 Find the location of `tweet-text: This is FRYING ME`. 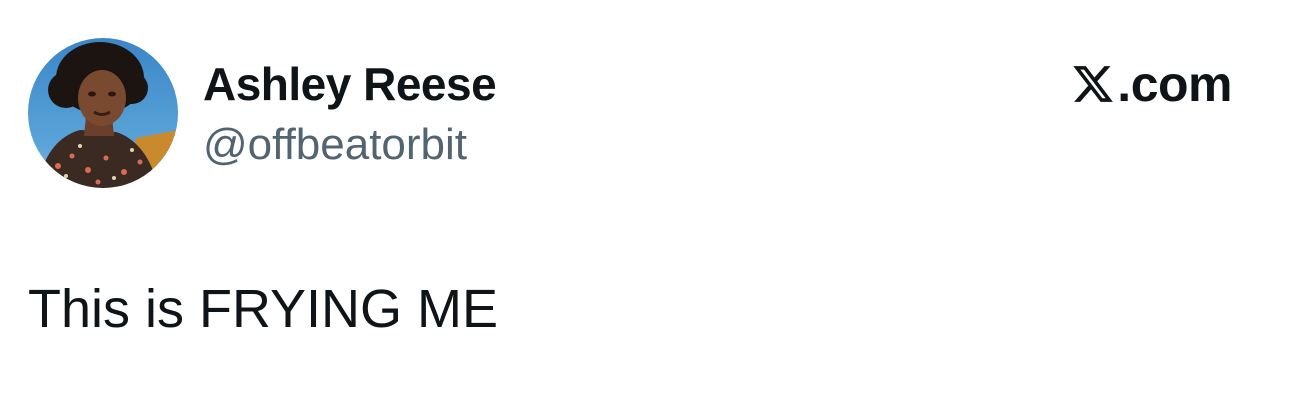

tweet-text: This is FRYING ME is located at coordinates (263, 309).